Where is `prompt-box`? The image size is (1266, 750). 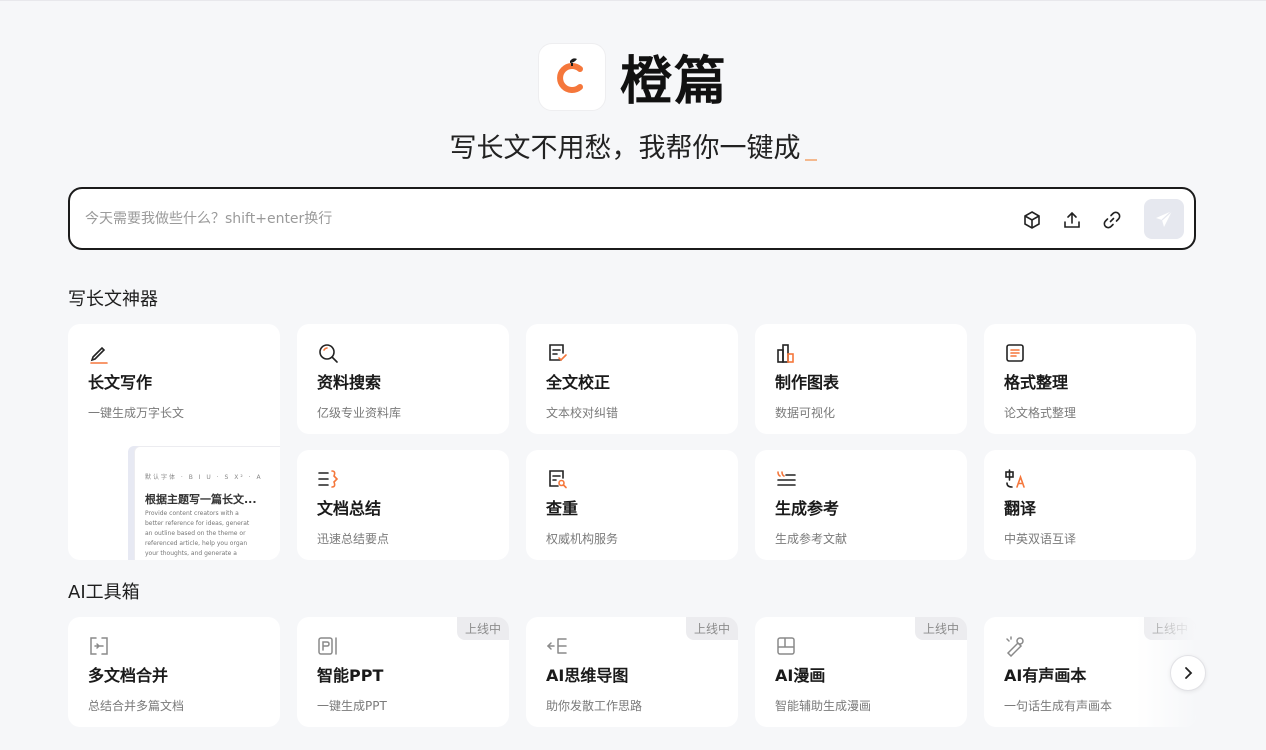
prompt-box is located at coordinates (632, 218).